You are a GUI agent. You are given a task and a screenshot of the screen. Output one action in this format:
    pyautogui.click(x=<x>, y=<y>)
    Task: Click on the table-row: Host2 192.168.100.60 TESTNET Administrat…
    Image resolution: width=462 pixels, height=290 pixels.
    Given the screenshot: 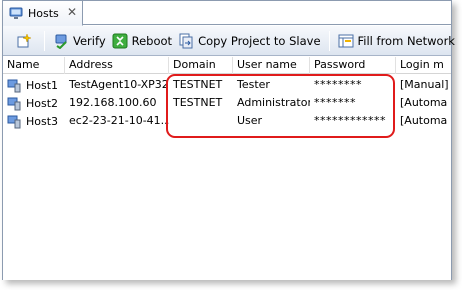 What is the action you would take?
    pyautogui.click(x=227, y=103)
    